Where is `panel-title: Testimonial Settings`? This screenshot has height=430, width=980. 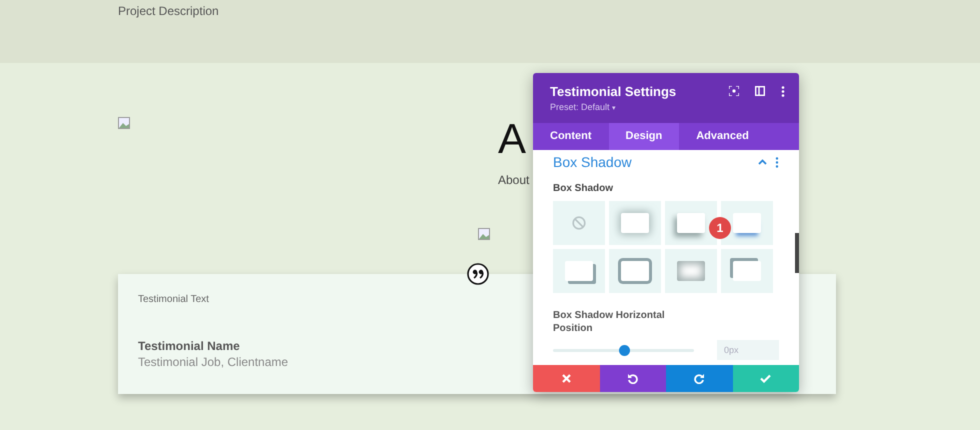
panel-title: Testimonial Settings is located at coordinates (613, 91).